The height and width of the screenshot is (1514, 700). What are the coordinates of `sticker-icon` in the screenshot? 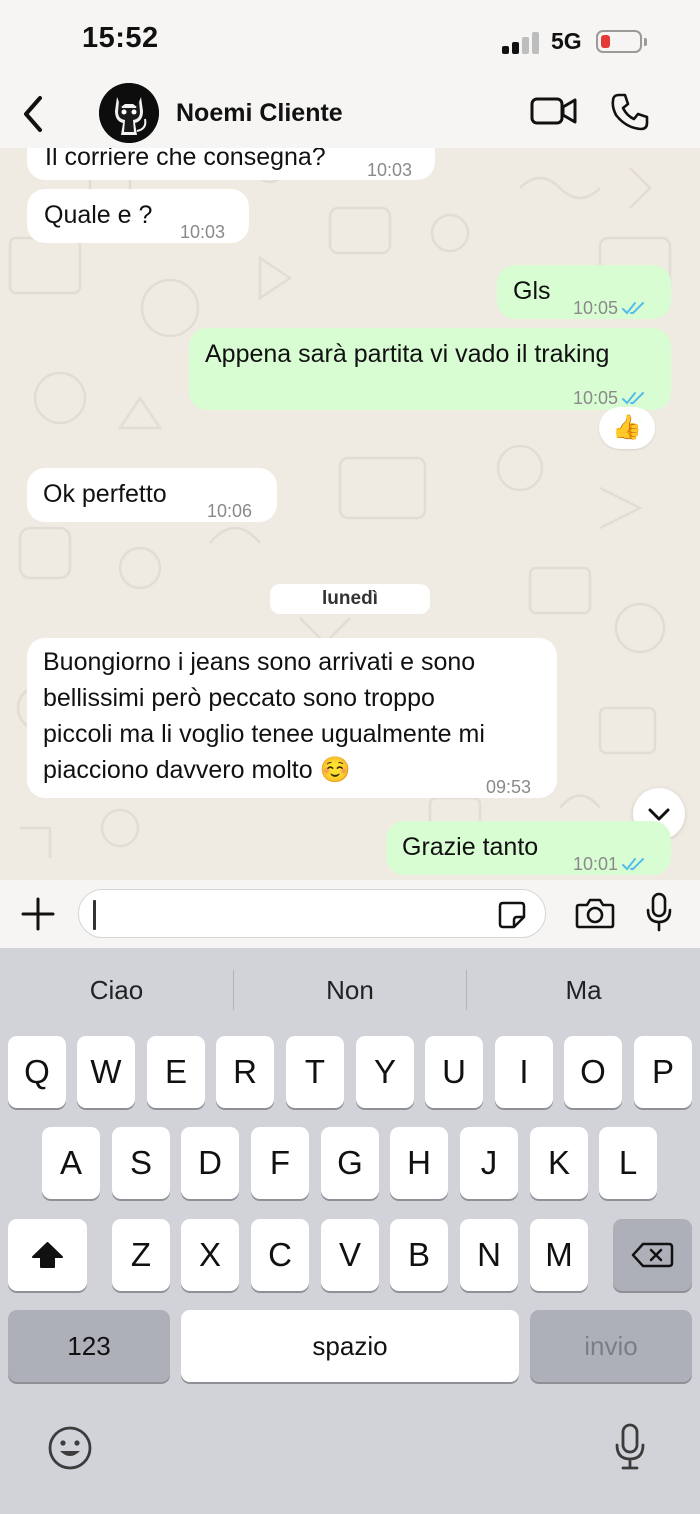 It's located at (512, 915).